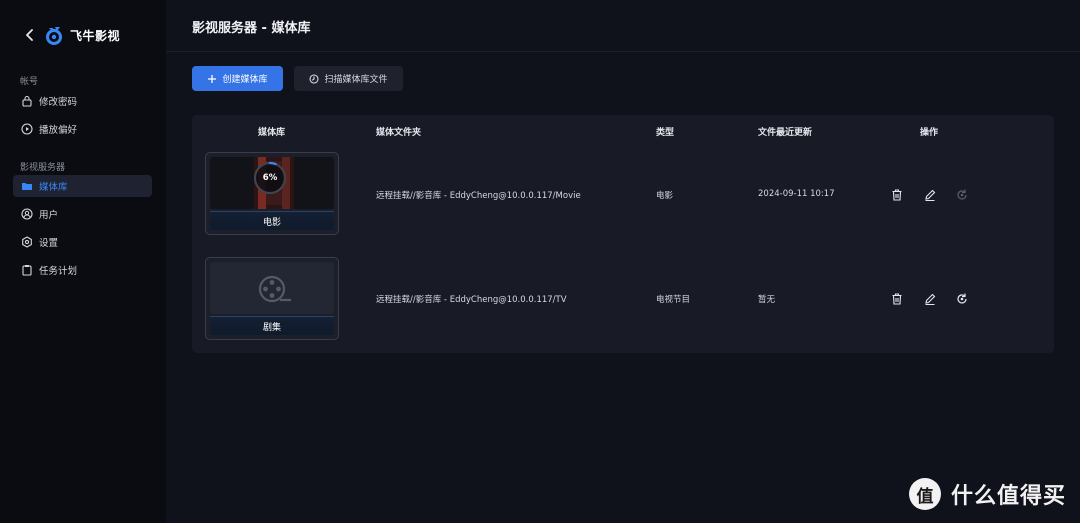  I want to click on user-icon, so click(27, 214).